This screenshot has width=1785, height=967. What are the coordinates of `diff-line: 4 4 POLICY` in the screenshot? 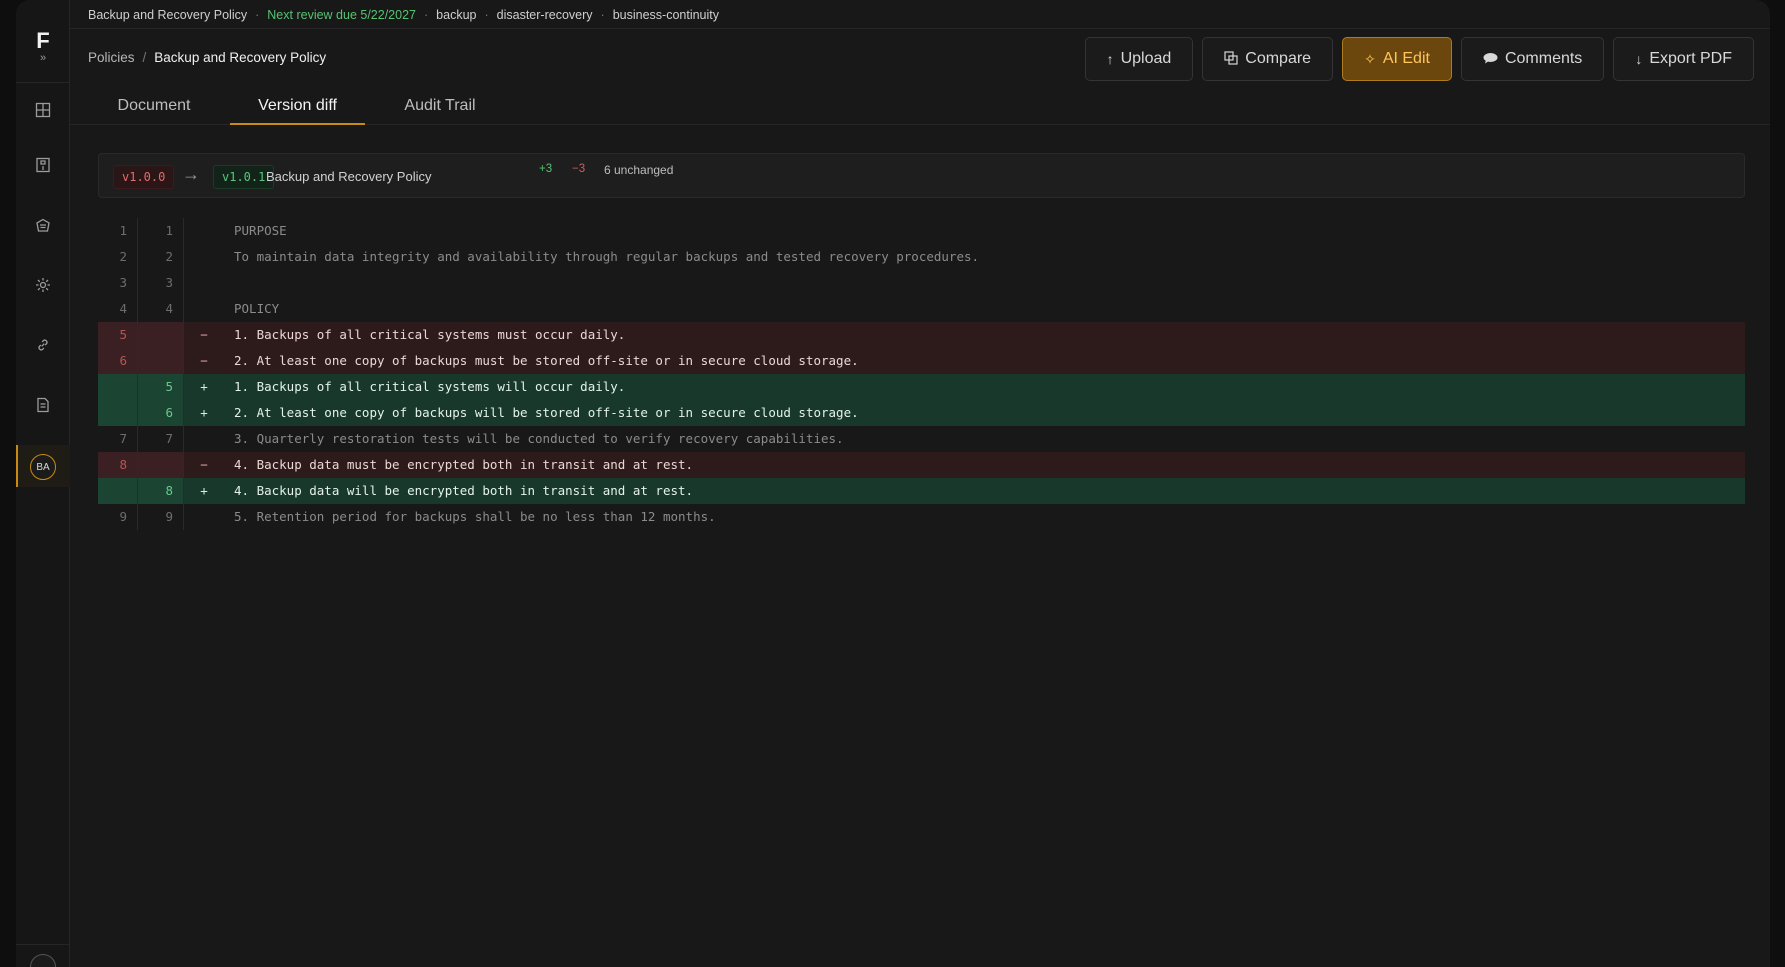 It's located at (921, 309).